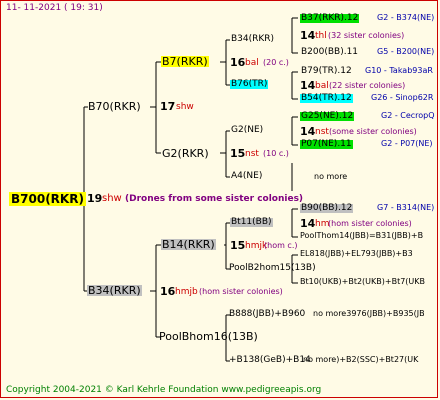  What do you see at coordinates (330, 18) in the screenshot?
I see `gen4-r1-queen: B37(RKR).12` at bounding box center [330, 18].